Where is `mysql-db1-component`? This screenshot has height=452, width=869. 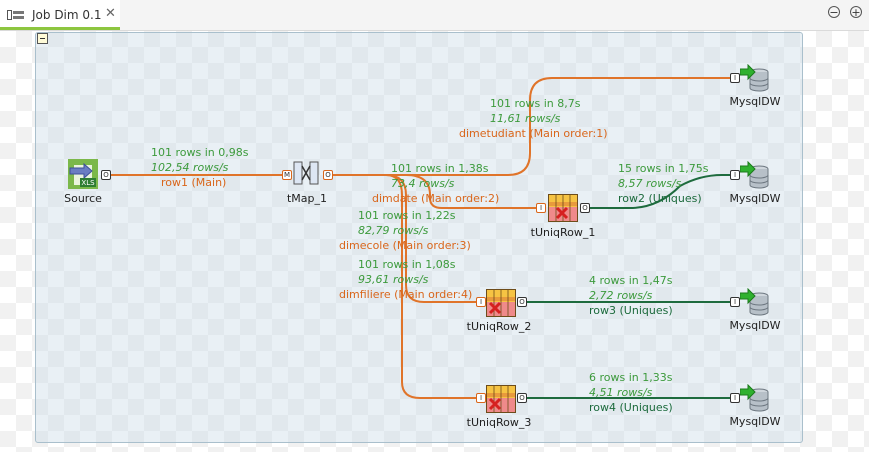 mysql-db1-component is located at coordinates (754, 77).